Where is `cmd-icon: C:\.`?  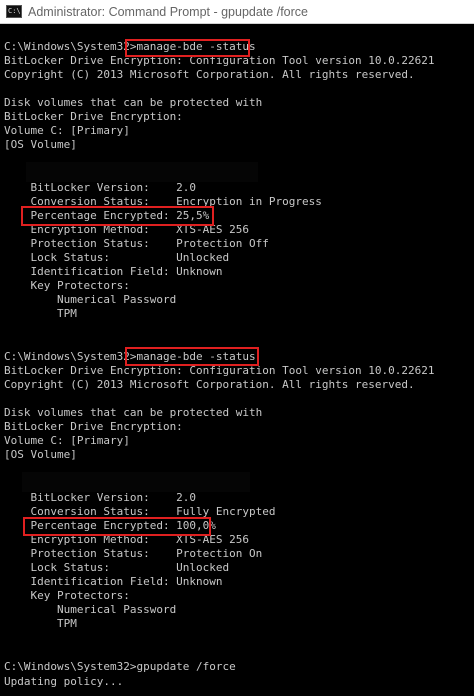 cmd-icon: C:\. is located at coordinates (14, 11).